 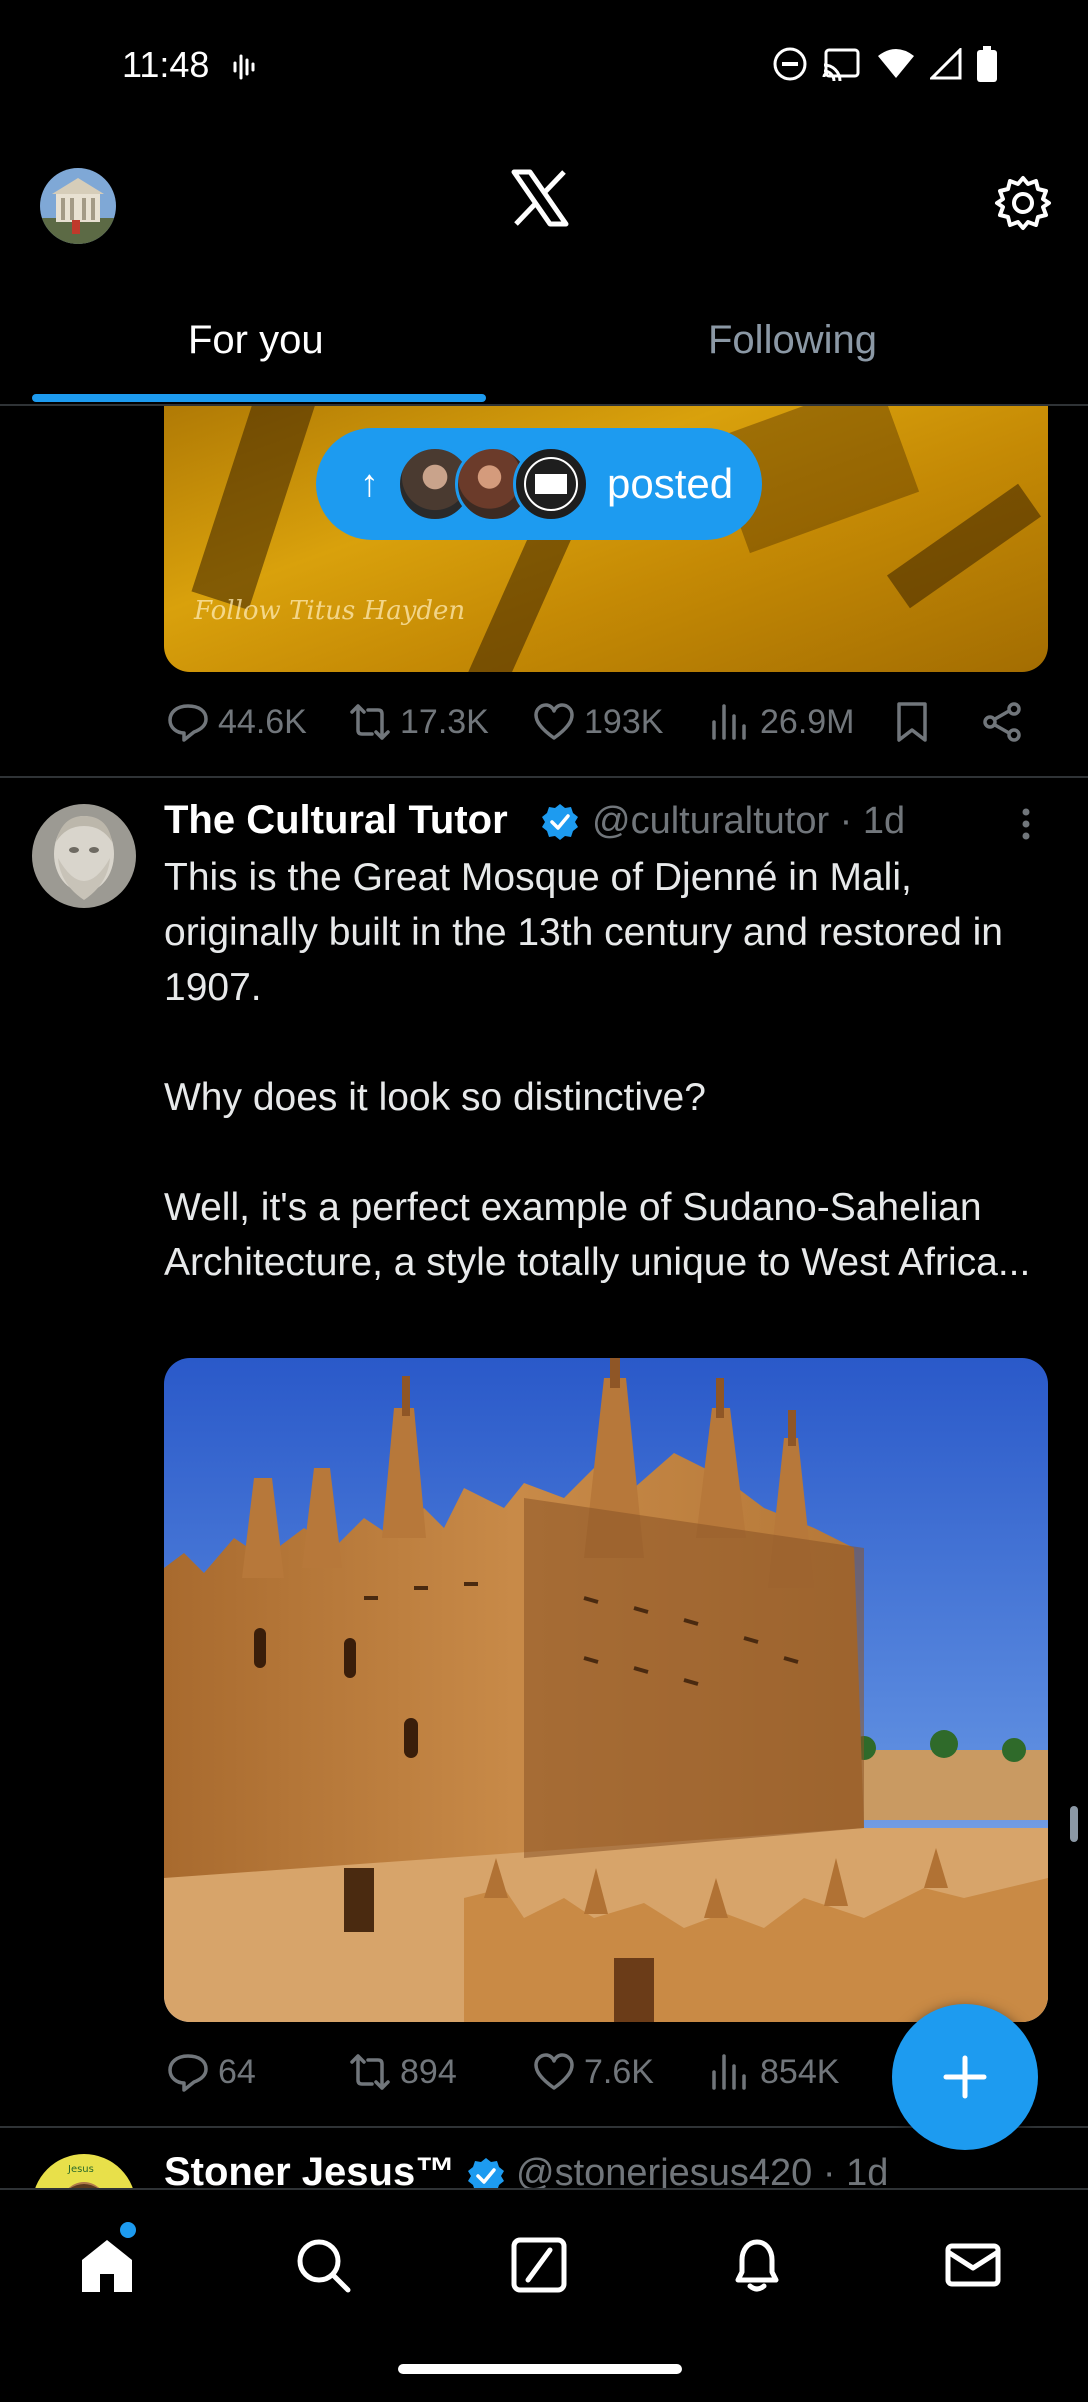 What do you see at coordinates (540, 2369) in the screenshot?
I see `system-home-indicator` at bounding box center [540, 2369].